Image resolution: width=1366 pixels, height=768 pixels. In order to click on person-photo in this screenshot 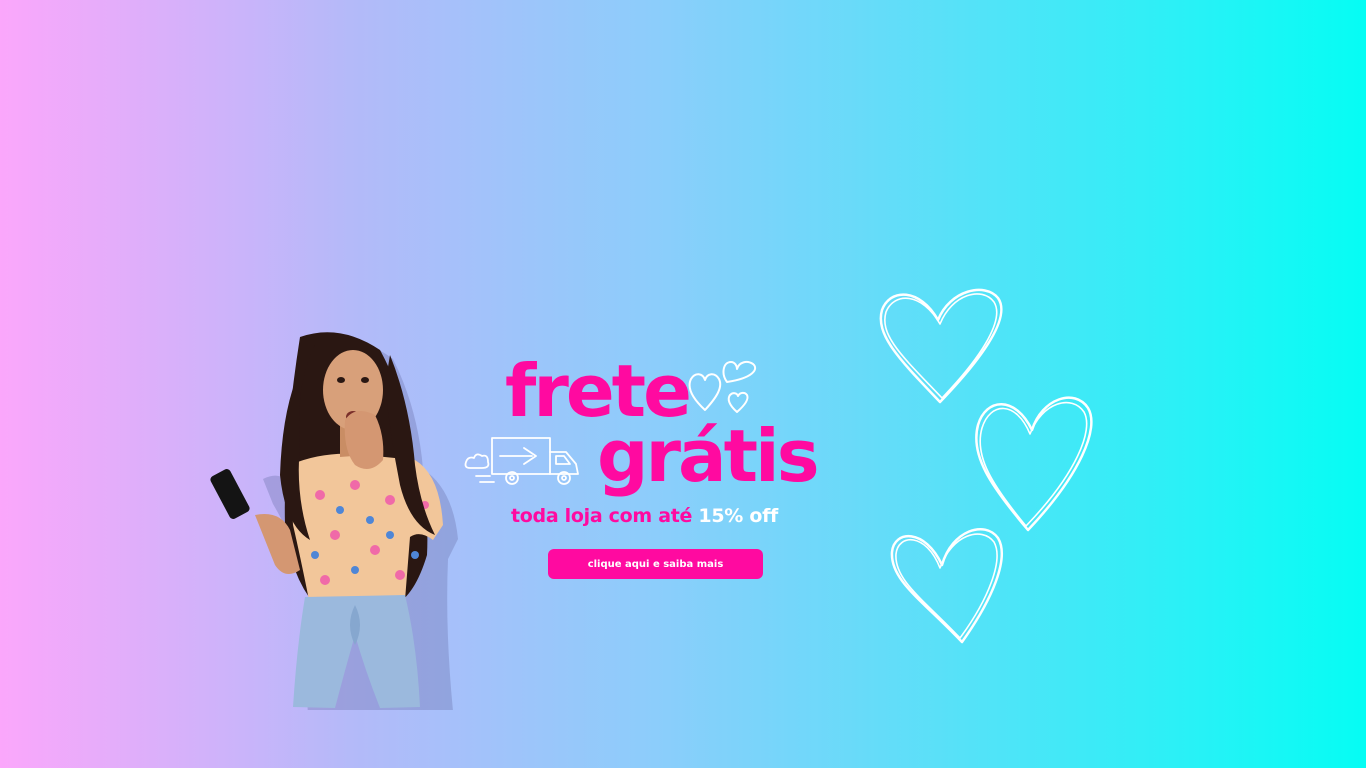, I will do `click(334, 521)`.